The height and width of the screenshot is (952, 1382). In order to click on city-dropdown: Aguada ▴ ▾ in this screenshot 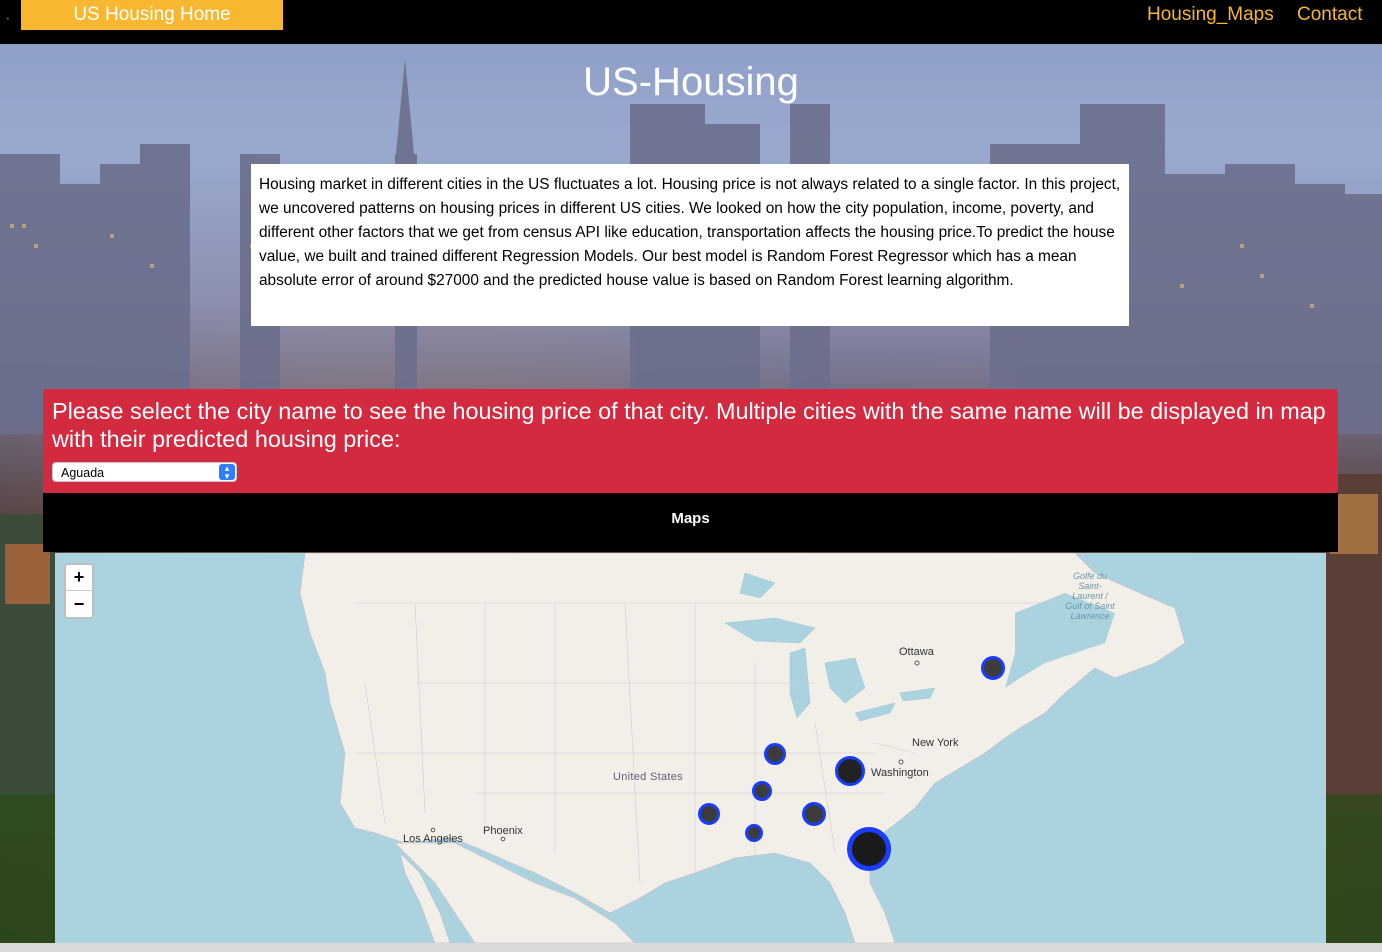, I will do `click(144, 472)`.